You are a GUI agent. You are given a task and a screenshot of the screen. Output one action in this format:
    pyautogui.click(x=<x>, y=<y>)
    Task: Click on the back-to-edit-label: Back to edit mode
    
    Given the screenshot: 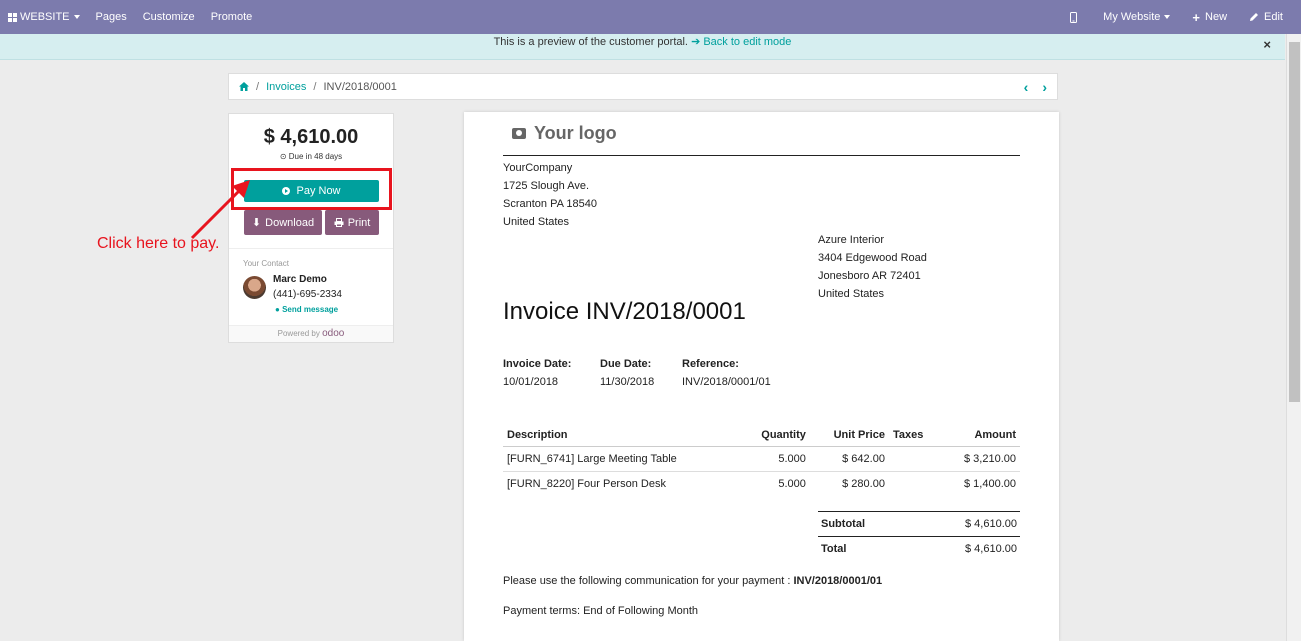 What is the action you would take?
    pyautogui.click(x=747, y=42)
    